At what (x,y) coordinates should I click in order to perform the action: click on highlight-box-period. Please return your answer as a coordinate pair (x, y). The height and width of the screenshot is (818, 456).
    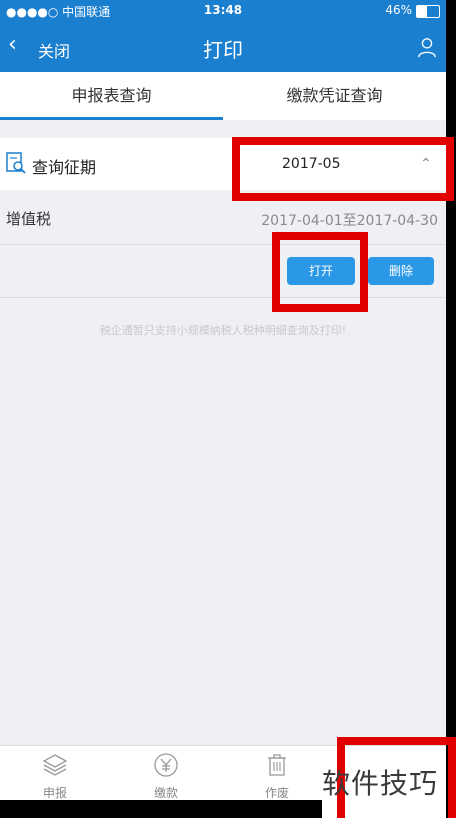
    Looking at the image, I should click on (343, 169).